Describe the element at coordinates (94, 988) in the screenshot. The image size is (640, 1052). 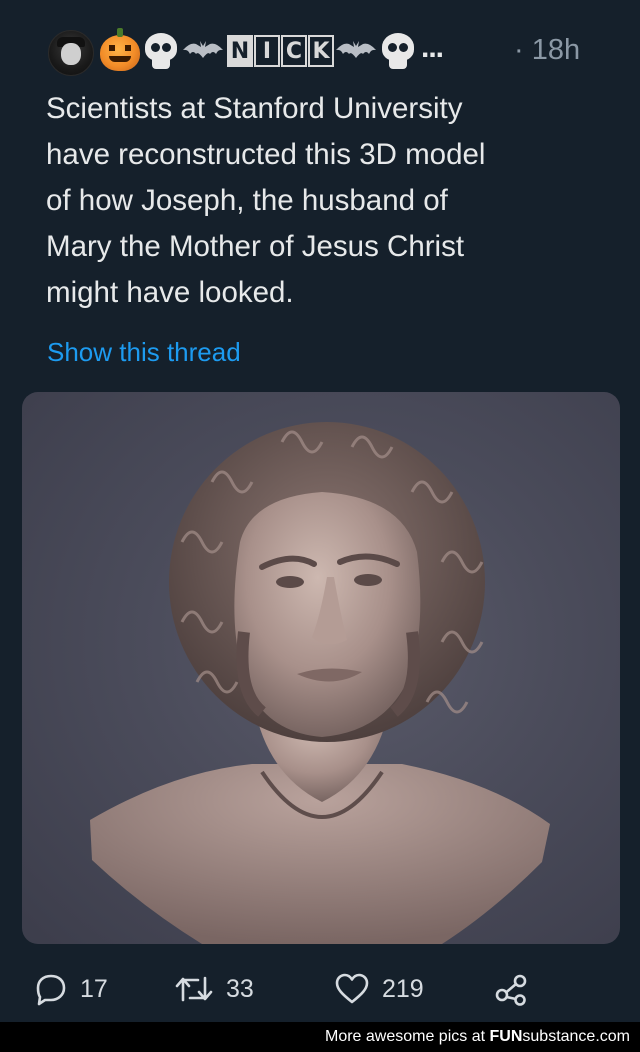
I see `reply-count: 17` at that location.